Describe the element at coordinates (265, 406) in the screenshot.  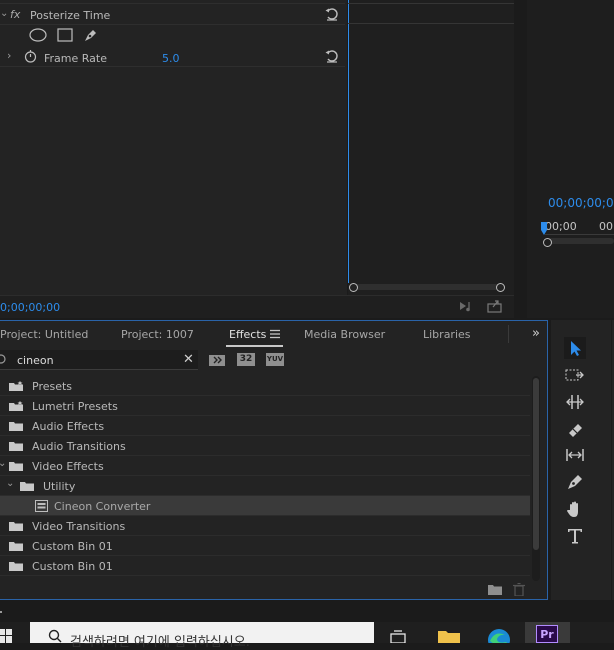
I see `list-item-lumetri-presets: Lumetri Presets` at that location.